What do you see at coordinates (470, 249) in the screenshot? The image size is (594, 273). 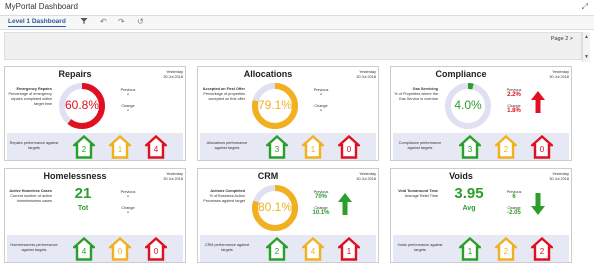 I see `target-house-green-icon: 1` at bounding box center [470, 249].